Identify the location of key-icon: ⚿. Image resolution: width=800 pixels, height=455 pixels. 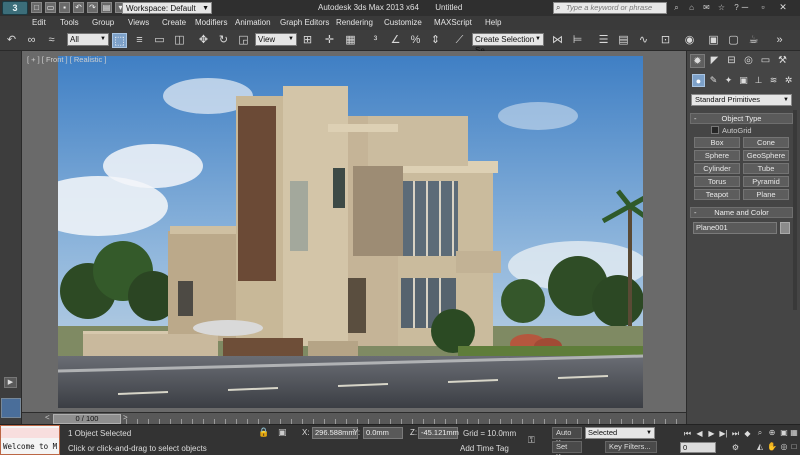
(531, 440).